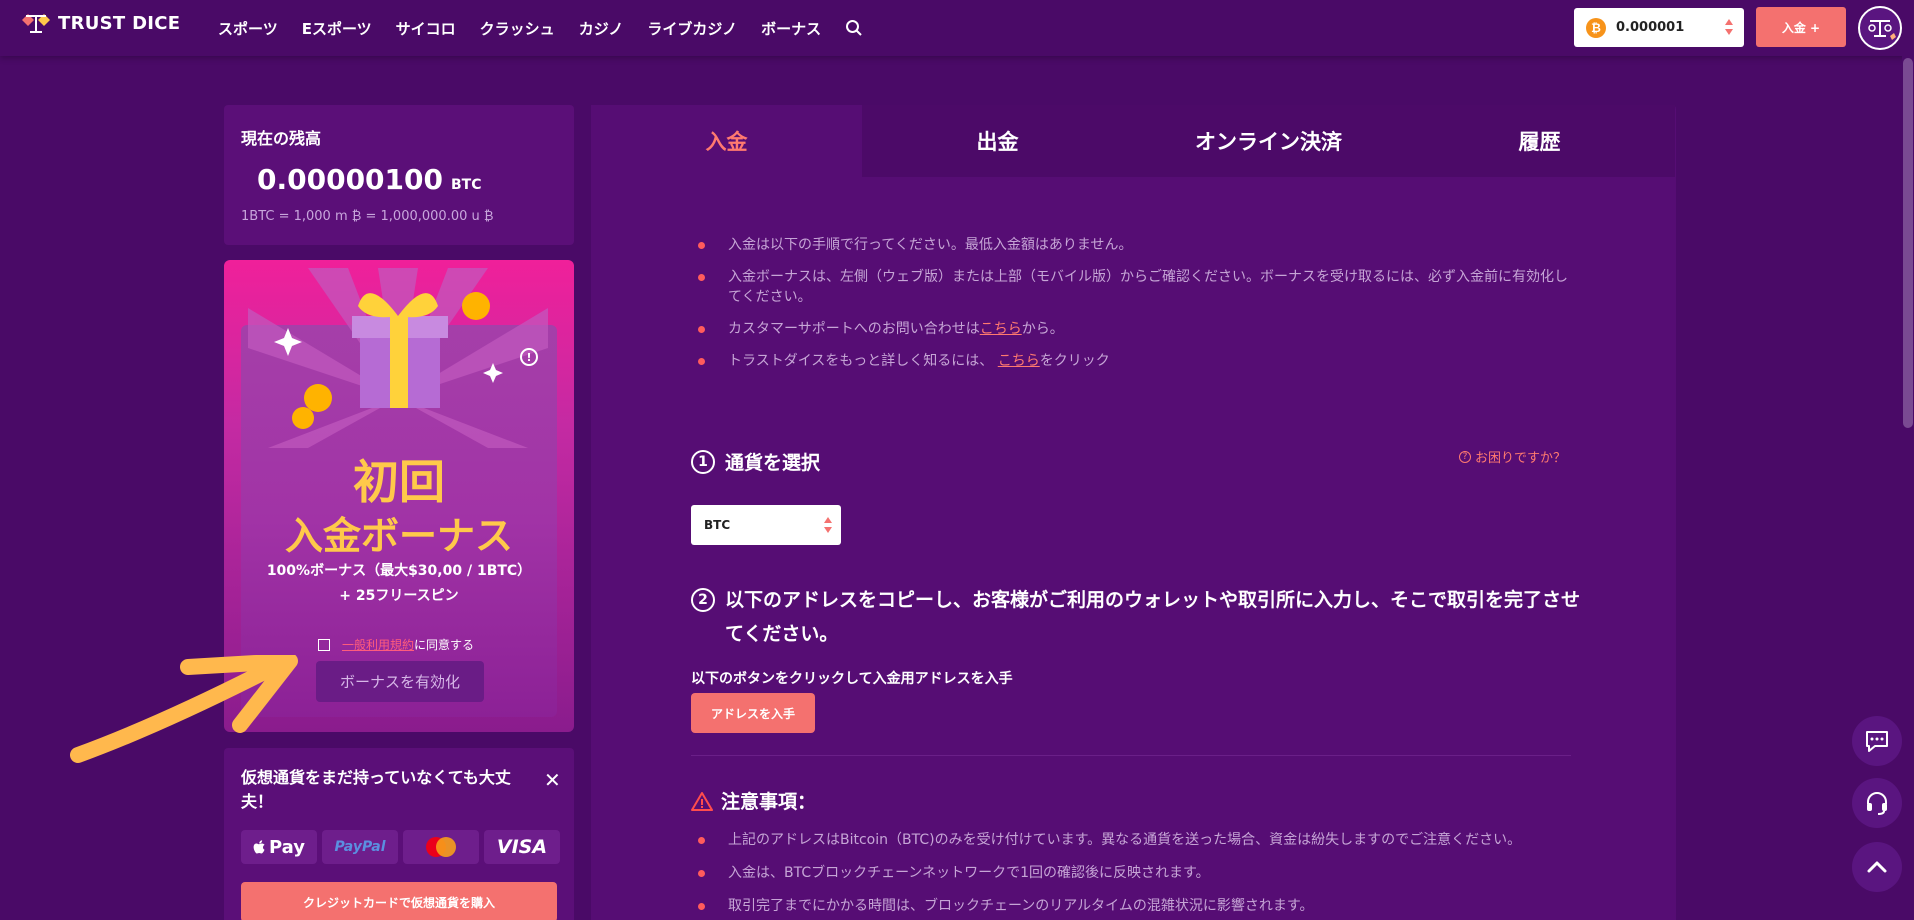  I want to click on chat-icon, so click(1877, 741).